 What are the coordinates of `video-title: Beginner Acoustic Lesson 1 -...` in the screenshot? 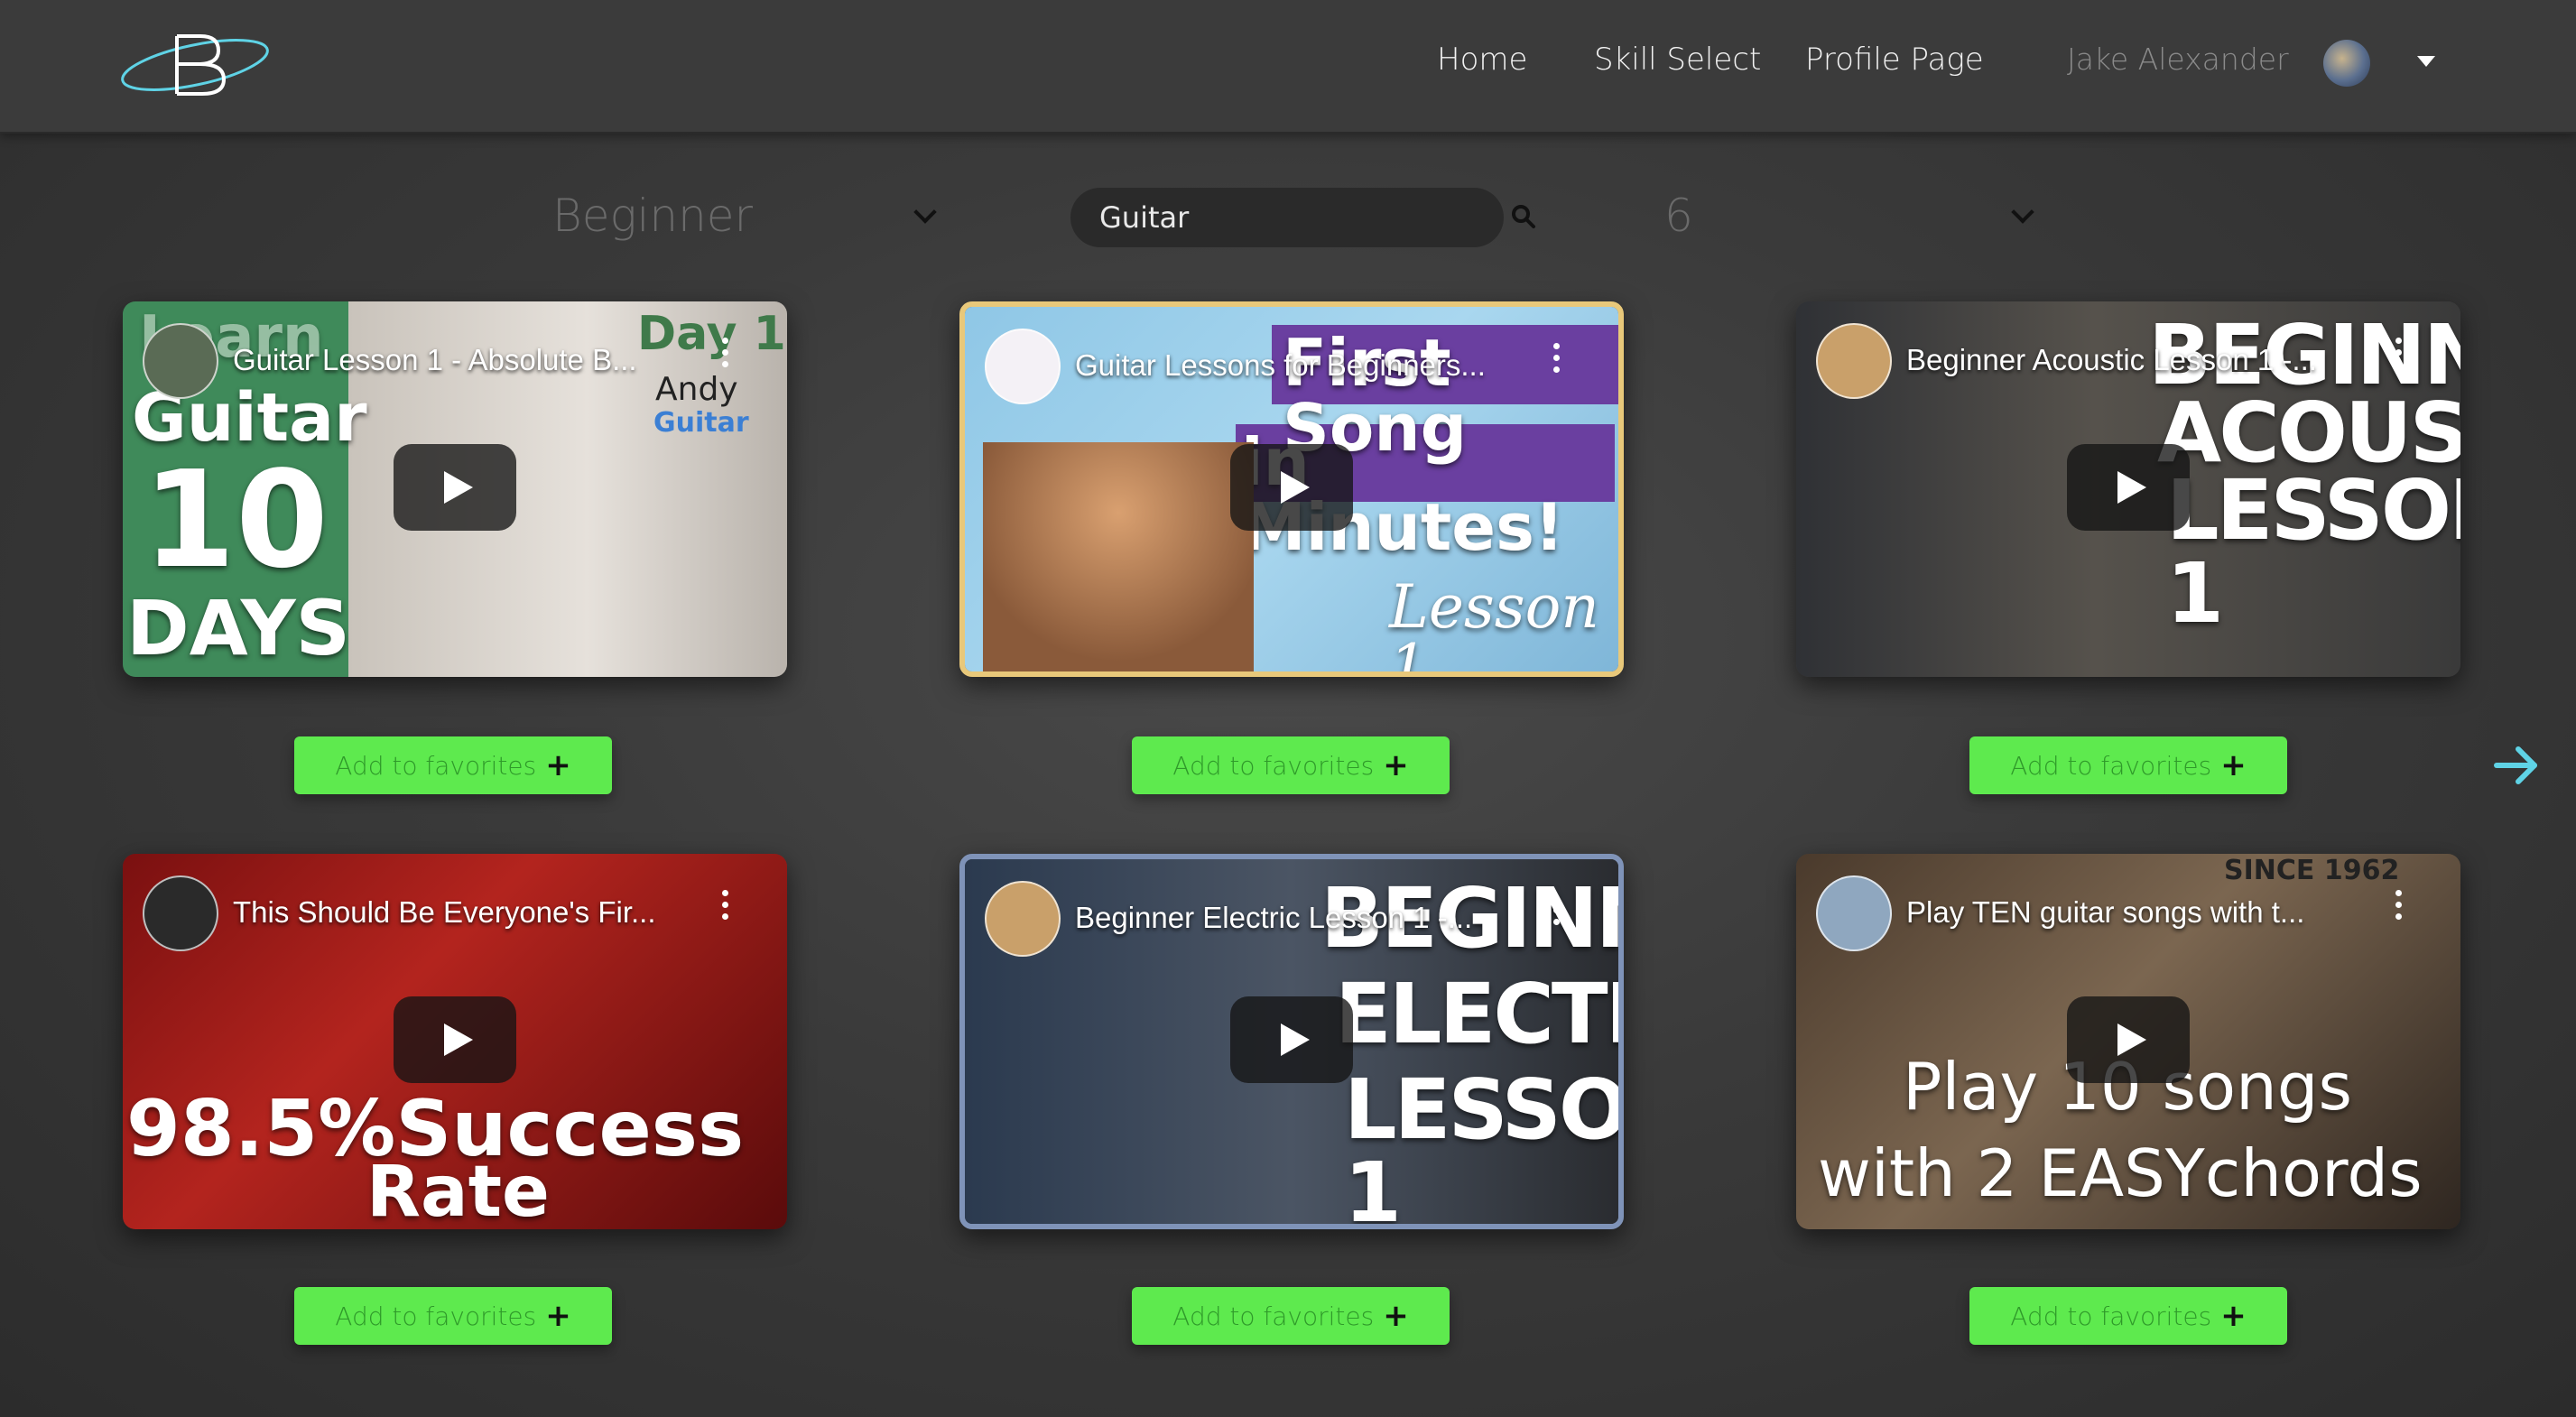 It's located at (2111, 360).